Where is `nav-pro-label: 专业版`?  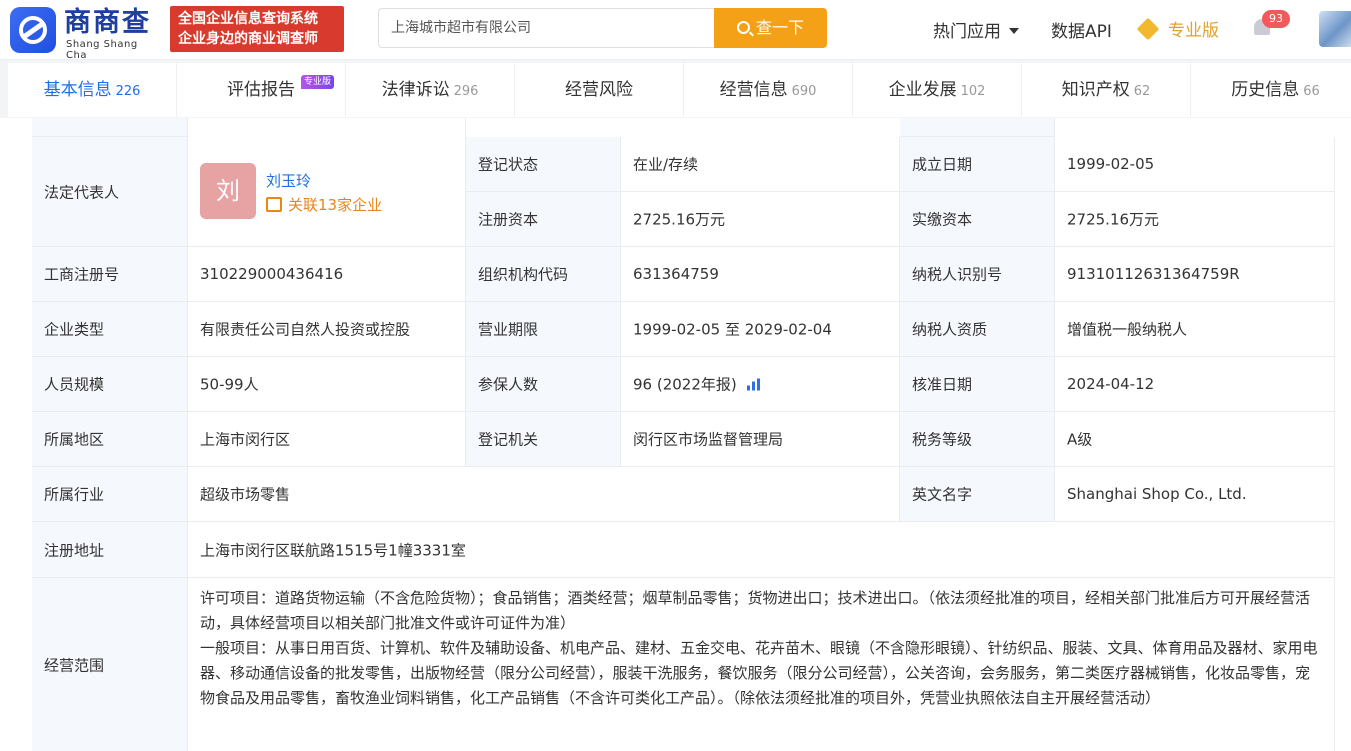 nav-pro-label: 专业版 is located at coordinates (1193, 31).